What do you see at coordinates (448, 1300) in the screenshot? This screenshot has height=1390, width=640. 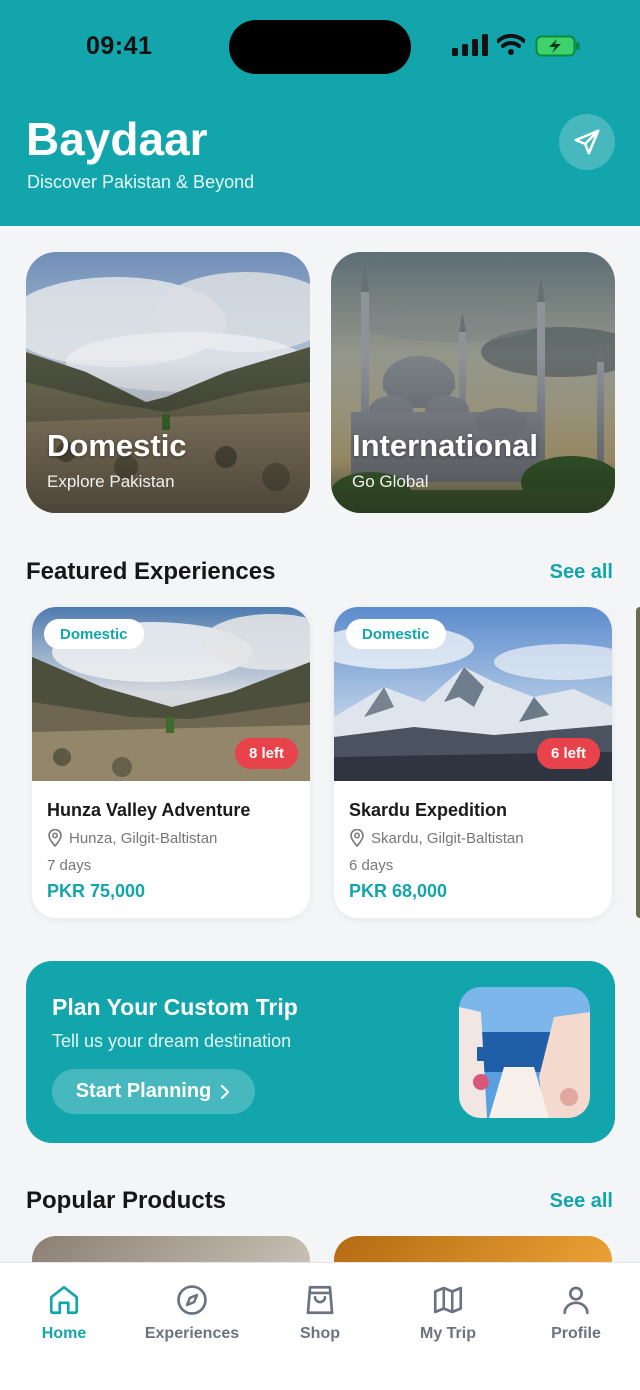 I see `map-icon` at bounding box center [448, 1300].